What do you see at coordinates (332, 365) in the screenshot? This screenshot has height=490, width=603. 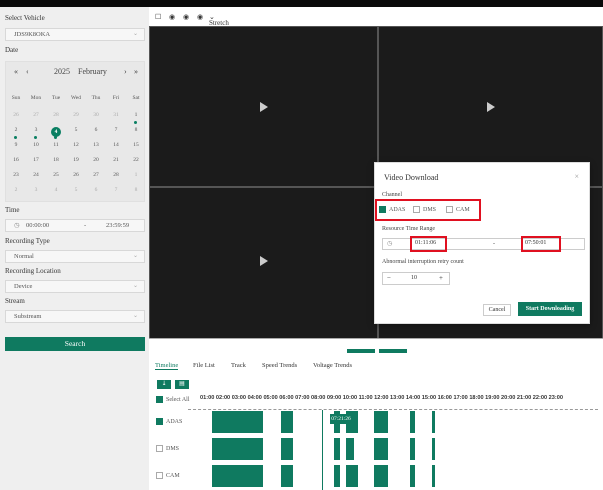 I see `tab-voltage-trends: Voltage Trends` at bounding box center [332, 365].